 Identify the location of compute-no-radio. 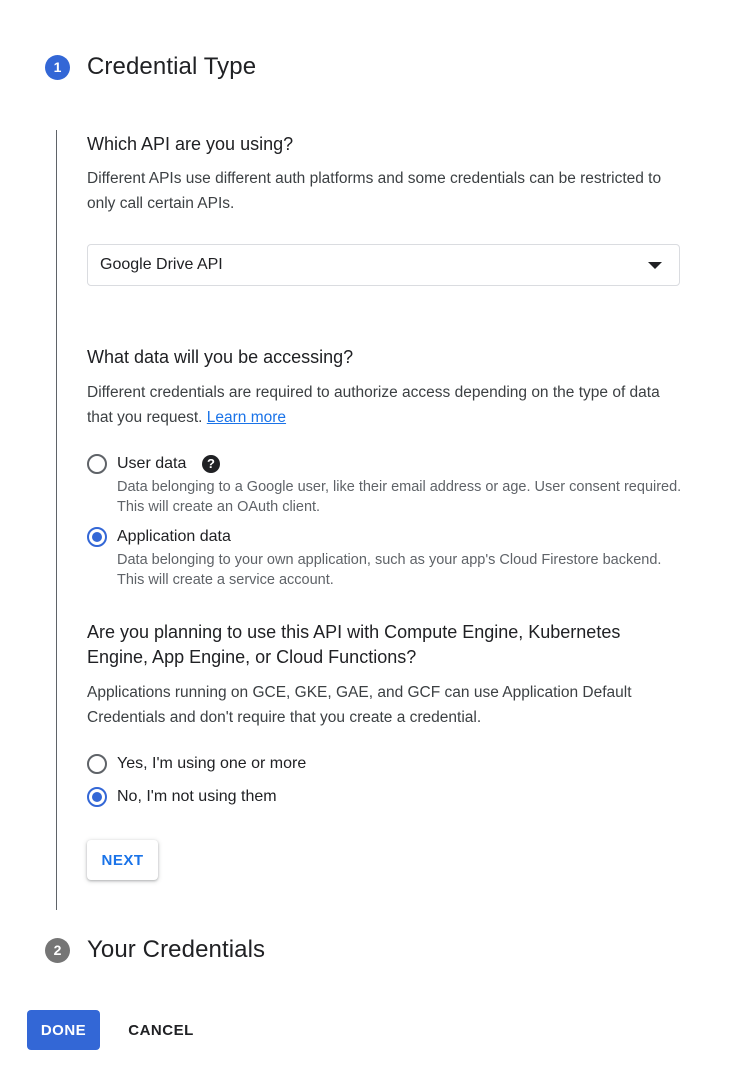
(97, 797).